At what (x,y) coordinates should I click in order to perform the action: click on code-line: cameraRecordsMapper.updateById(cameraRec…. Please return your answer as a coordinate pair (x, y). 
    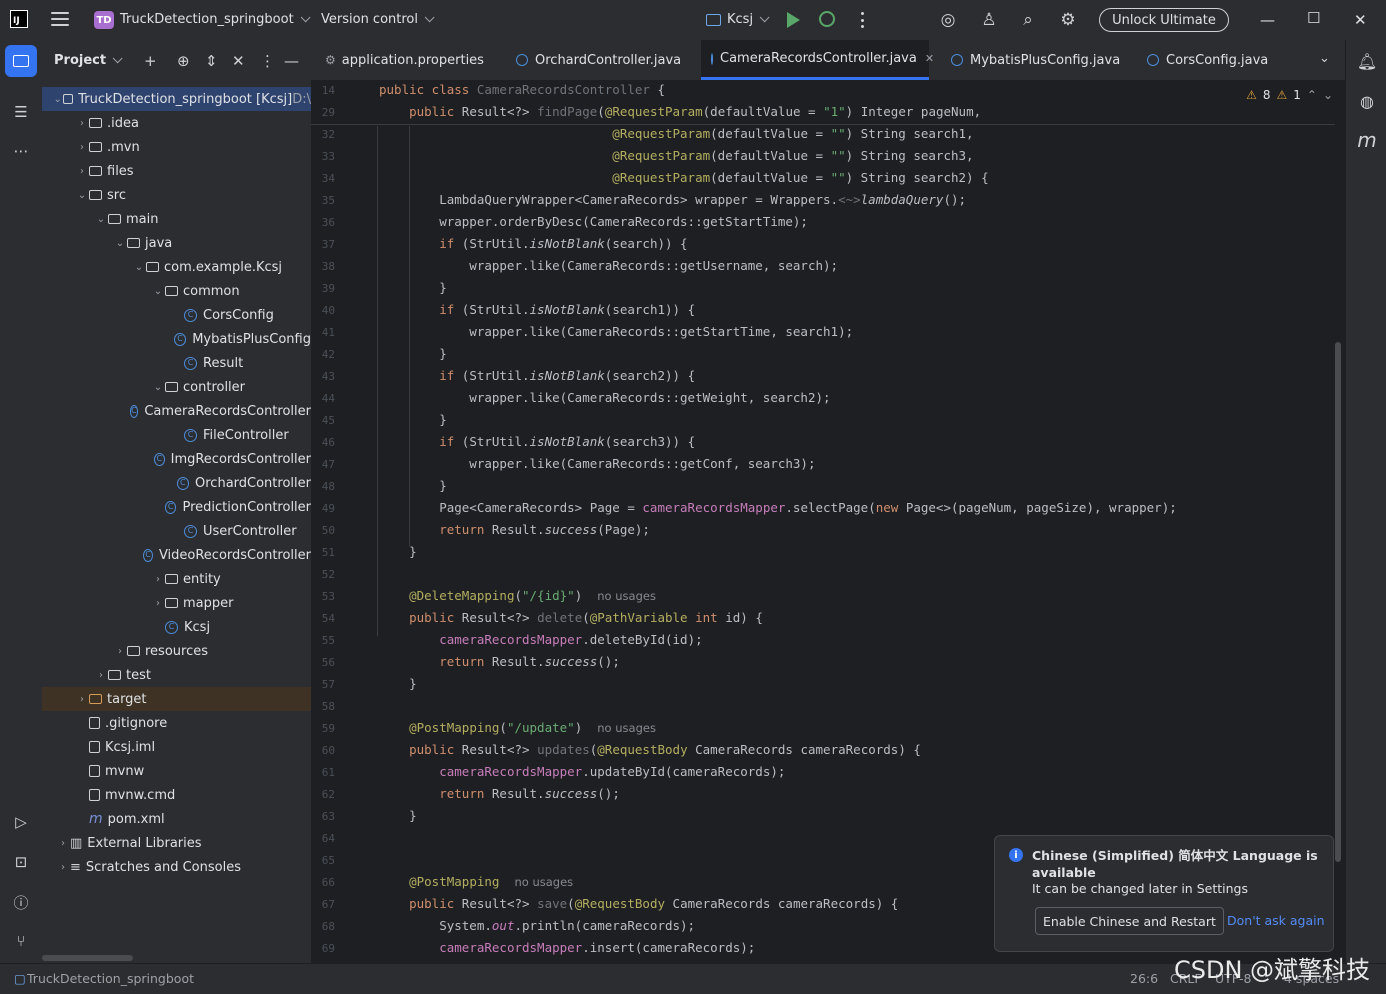
    Looking at the image, I should click on (582, 771).